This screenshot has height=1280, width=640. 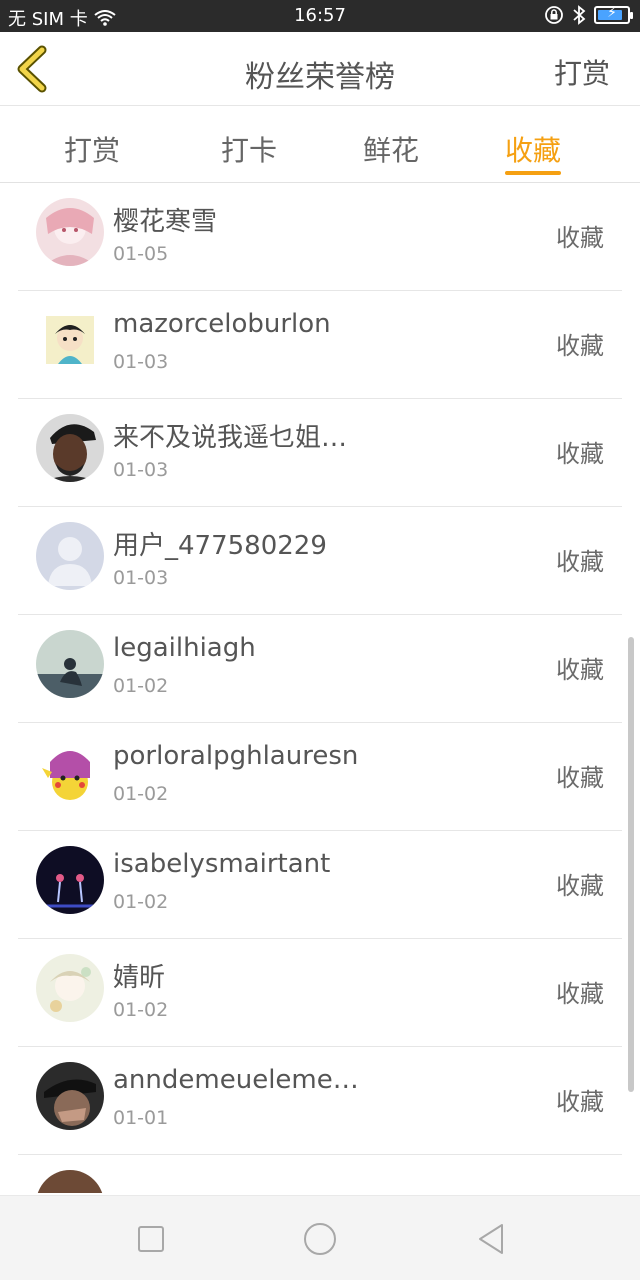 What do you see at coordinates (320, 16) in the screenshot?
I see `status-bar: 无 SIM 卡 16:57 ⚡` at bounding box center [320, 16].